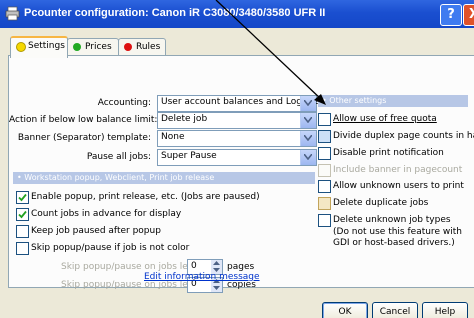 The image size is (474, 318). Describe the element at coordinates (46, 46) in the screenshot. I see `tab-settings-label: Settings` at that location.